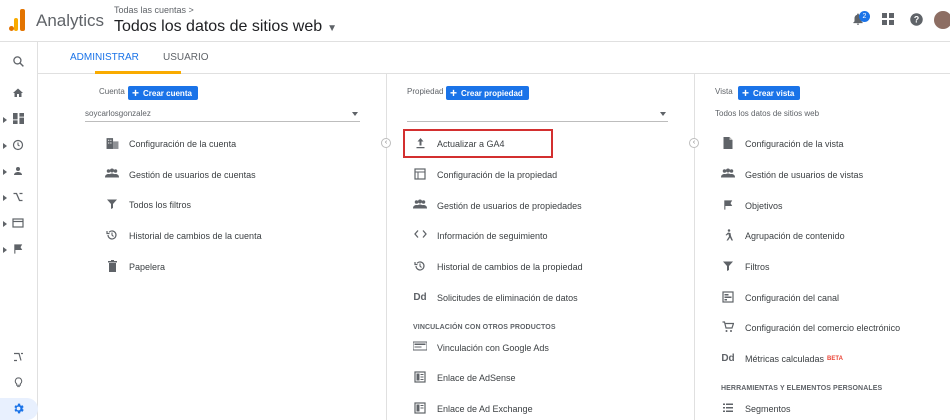 This screenshot has height=420, width=950. What do you see at coordinates (795, 236) in the screenshot?
I see `item-label: Agrupación de contenido` at bounding box center [795, 236].